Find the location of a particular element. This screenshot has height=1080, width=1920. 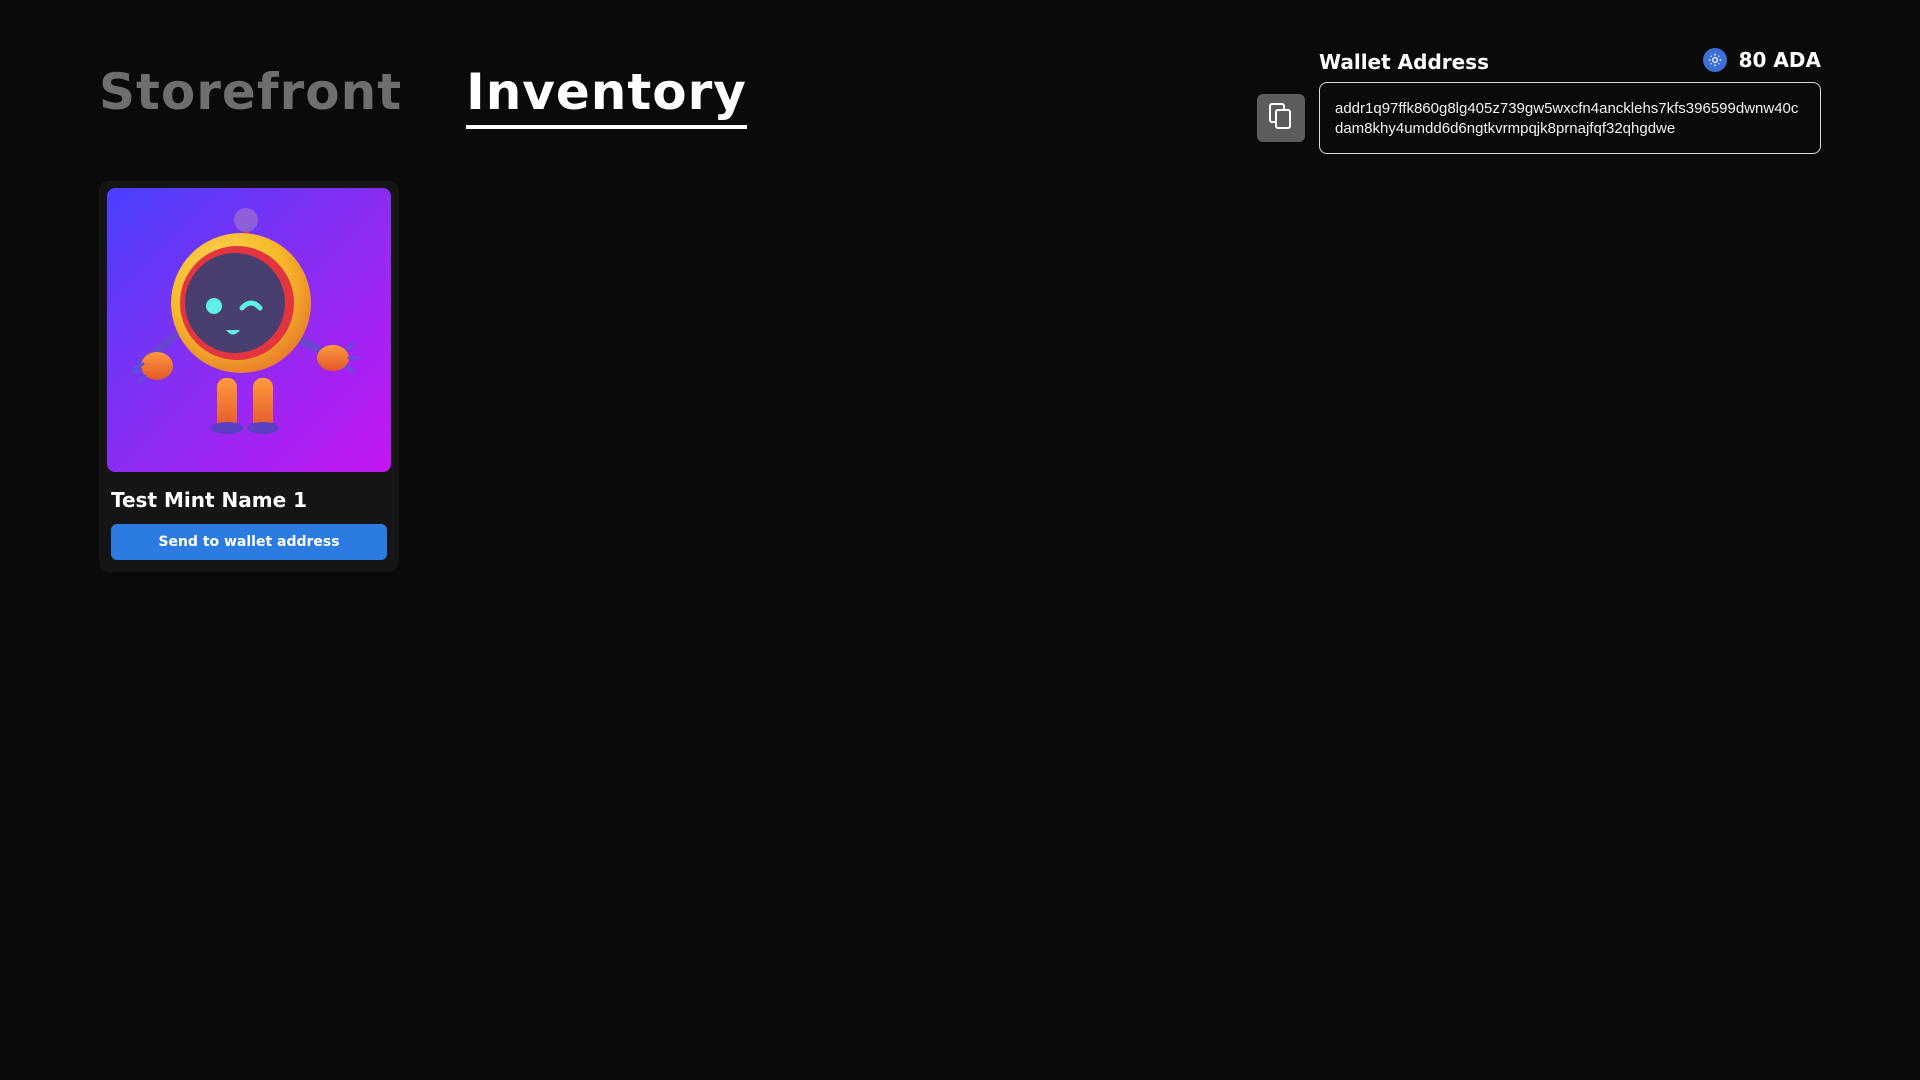

balance-display: 80 ADA is located at coordinates (1761, 60).